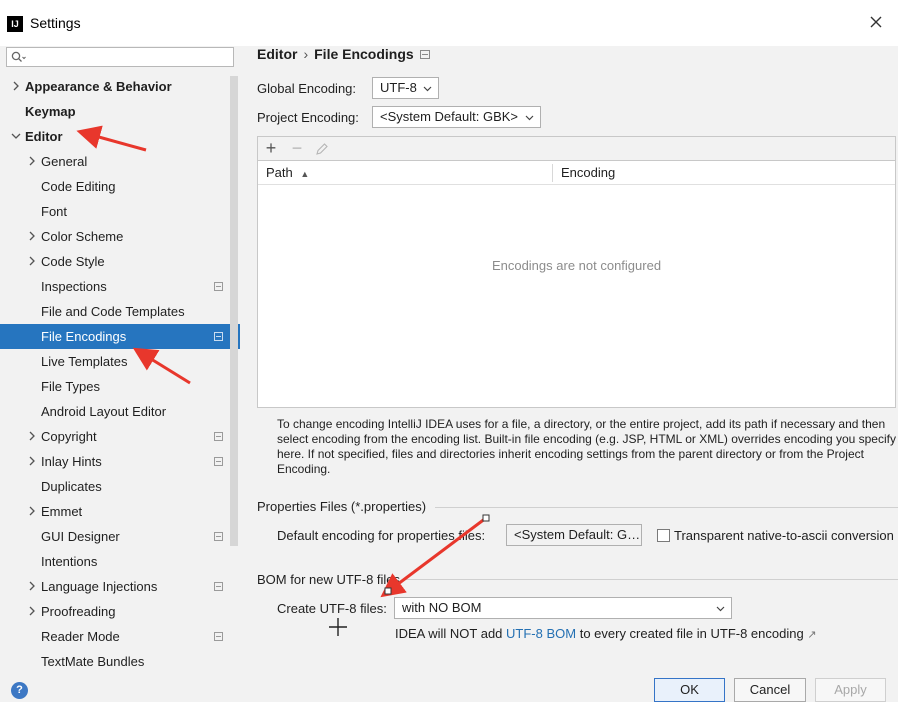 Image resolution: width=898 pixels, height=702 pixels. Describe the element at coordinates (588, 173) in the screenshot. I see `encoding-column-header: Encoding` at that location.